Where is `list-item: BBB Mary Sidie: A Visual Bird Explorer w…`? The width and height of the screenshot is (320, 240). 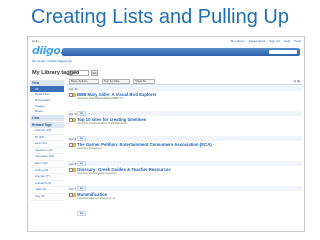 list-item: BBB Mary Sidie: A Visual Bird Explorer w… is located at coordinates (184, 103).